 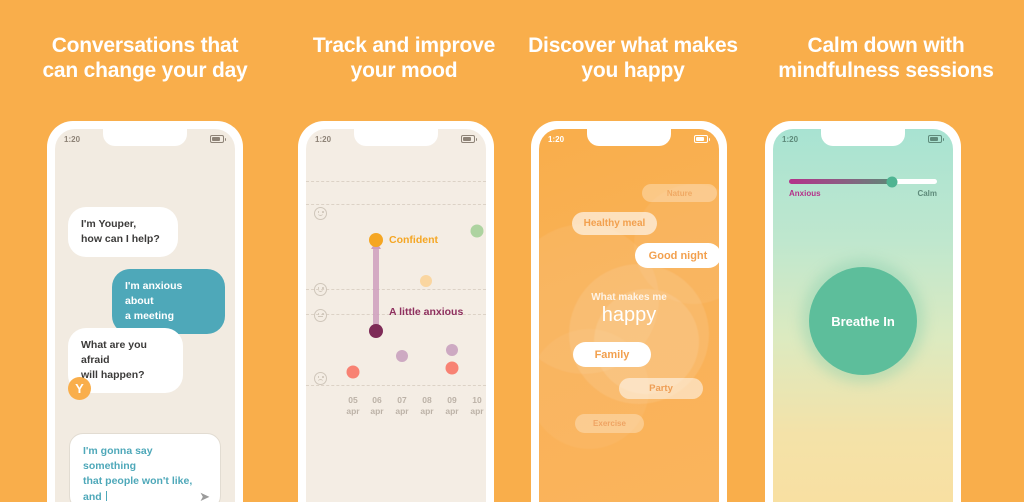 What do you see at coordinates (168, 301) in the screenshot?
I see `chat-bubble-user-1: I'm anxious about a meeting` at bounding box center [168, 301].